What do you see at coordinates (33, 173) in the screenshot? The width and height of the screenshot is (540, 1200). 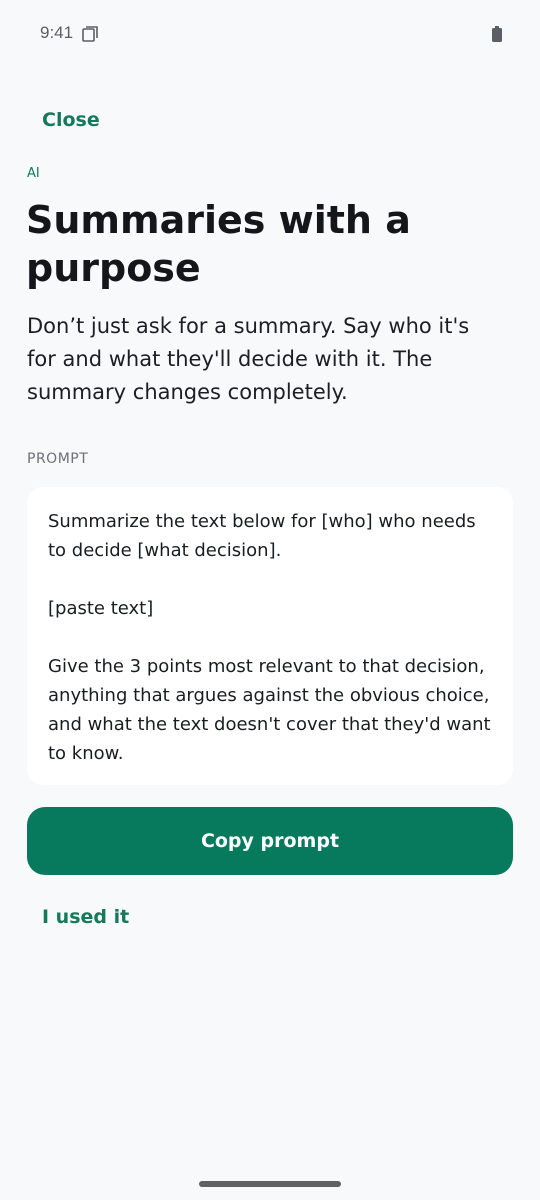 I see `category-label: AI` at bounding box center [33, 173].